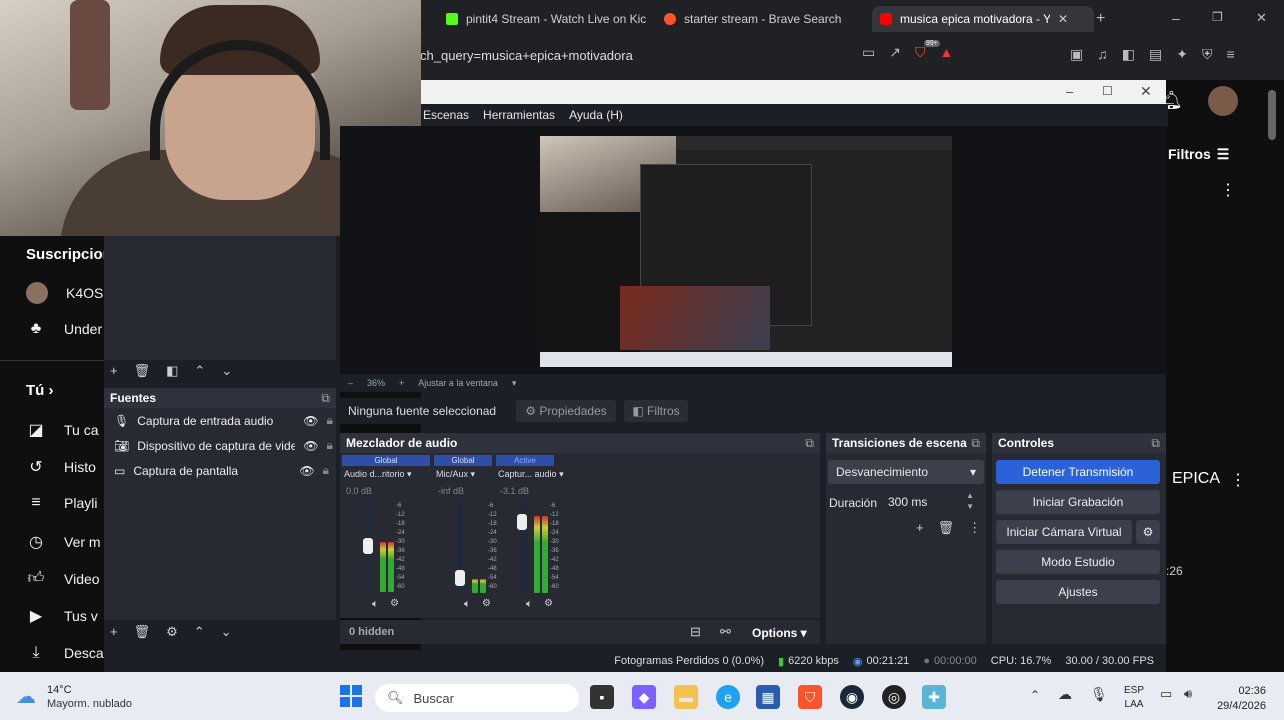  What do you see at coordinates (220, 298) in the screenshot?
I see `scenes-list` at bounding box center [220, 298].